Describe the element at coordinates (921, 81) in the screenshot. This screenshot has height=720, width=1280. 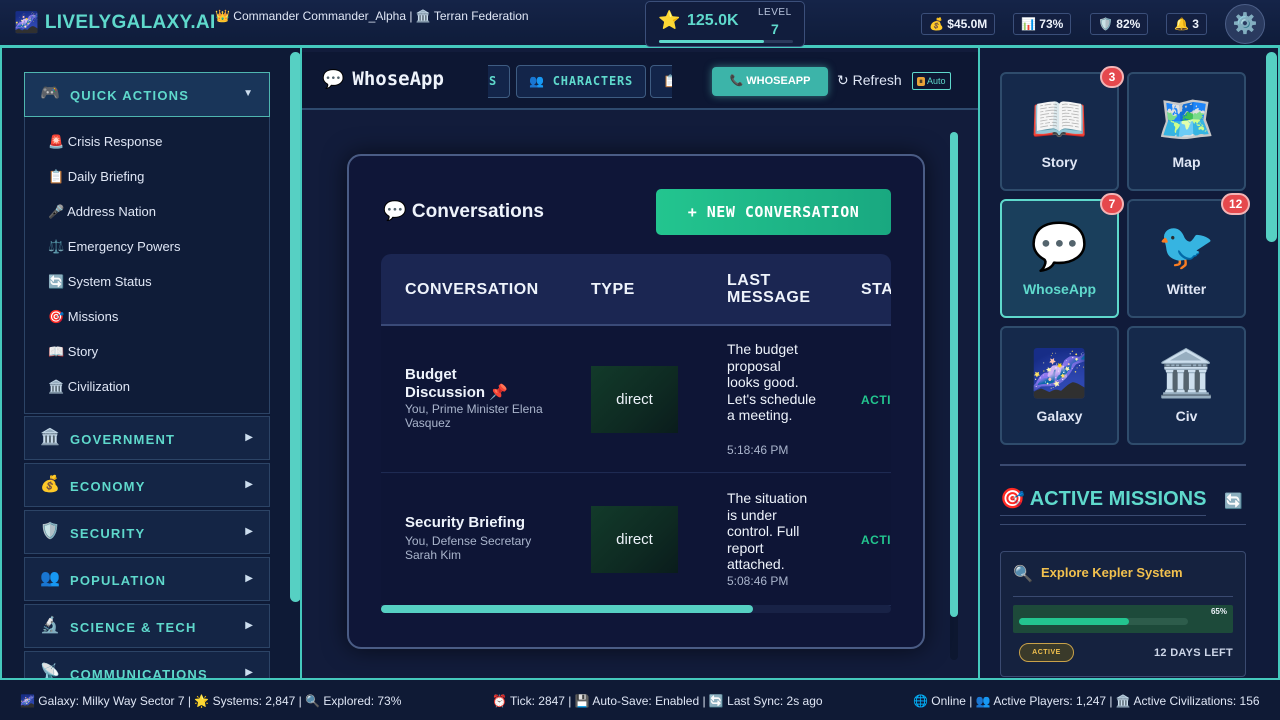
I see `pause-icon: ⏸` at that location.